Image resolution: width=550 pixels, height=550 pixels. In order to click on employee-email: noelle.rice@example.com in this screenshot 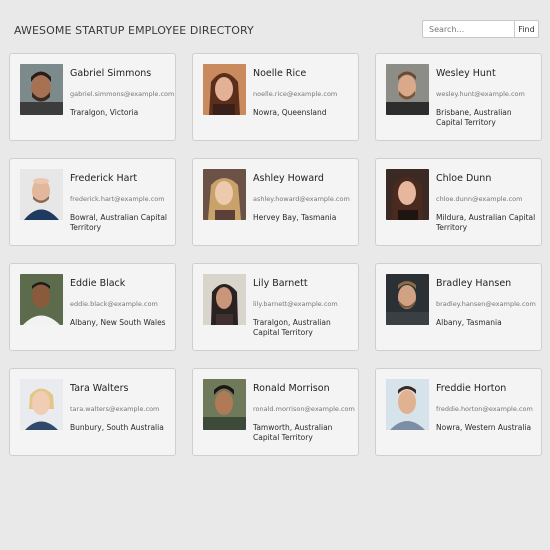, I will do `click(295, 94)`.